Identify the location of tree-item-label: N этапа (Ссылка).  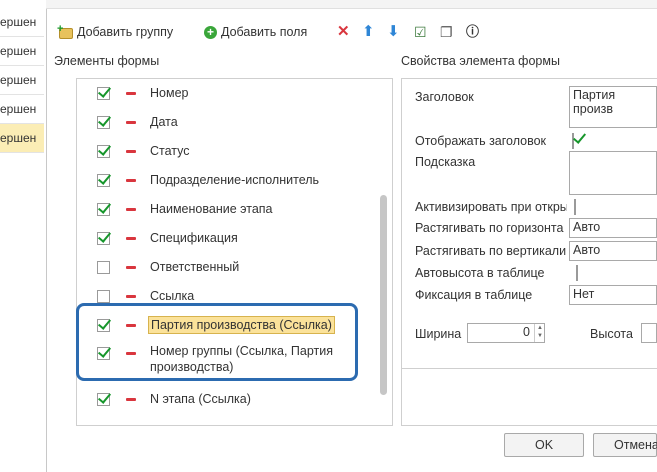
(200, 399).